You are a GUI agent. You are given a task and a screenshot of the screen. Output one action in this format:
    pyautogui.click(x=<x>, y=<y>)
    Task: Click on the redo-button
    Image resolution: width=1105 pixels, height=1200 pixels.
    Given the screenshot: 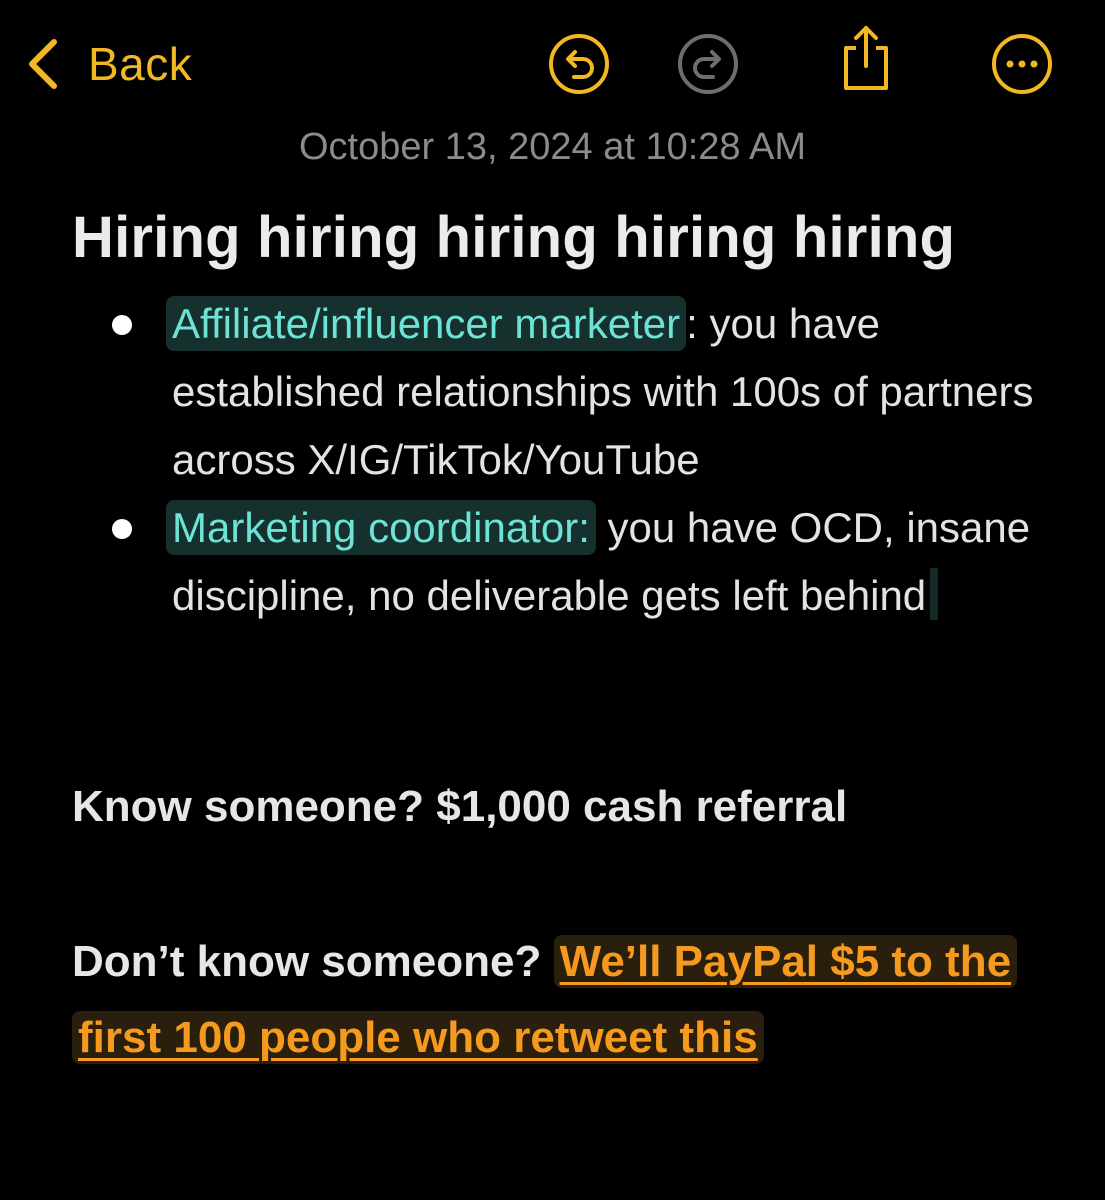 What is the action you would take?
    pyautogui.click(x=708, y=64)
    